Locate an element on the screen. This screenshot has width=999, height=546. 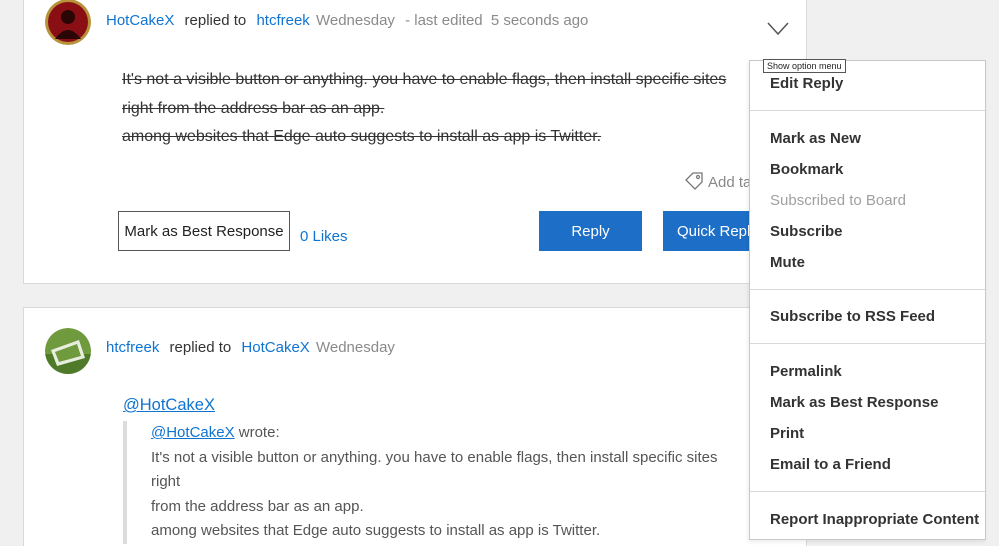
likes-link: 0 Likes is located at coordinates (324, 236).